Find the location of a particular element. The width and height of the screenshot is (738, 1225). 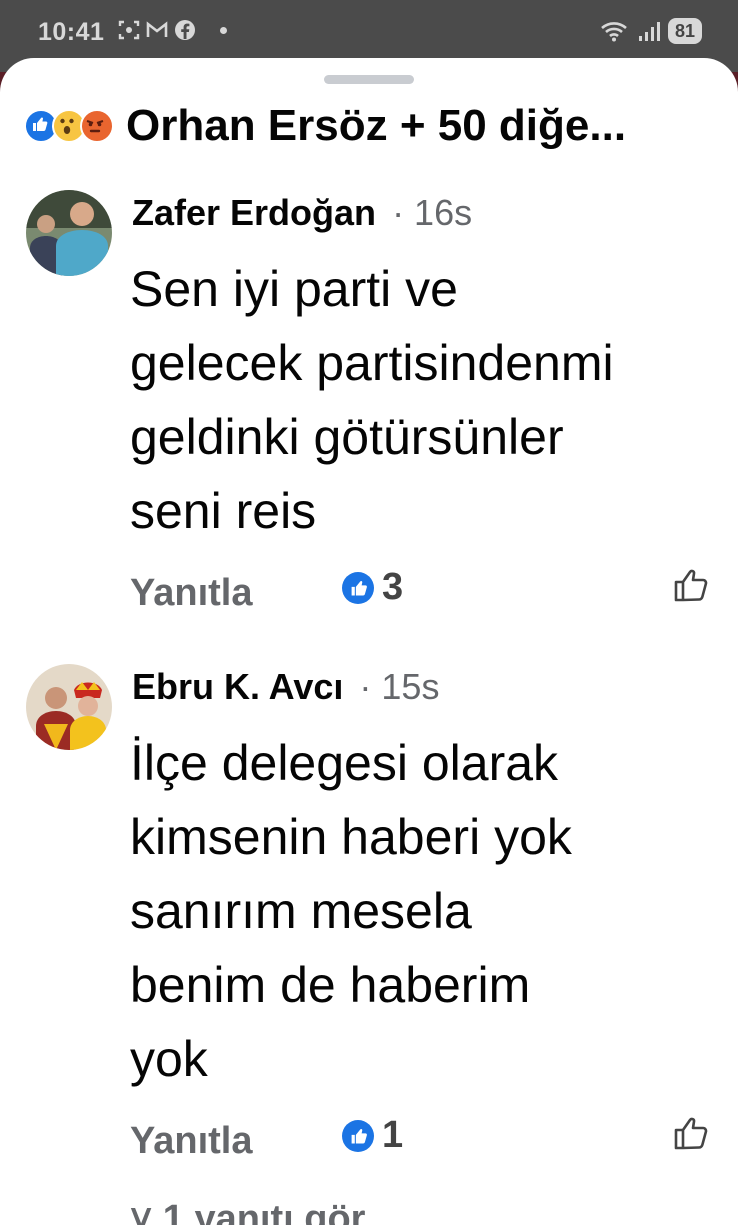

sheet-drag-handle is located at coordinates (369, 79).